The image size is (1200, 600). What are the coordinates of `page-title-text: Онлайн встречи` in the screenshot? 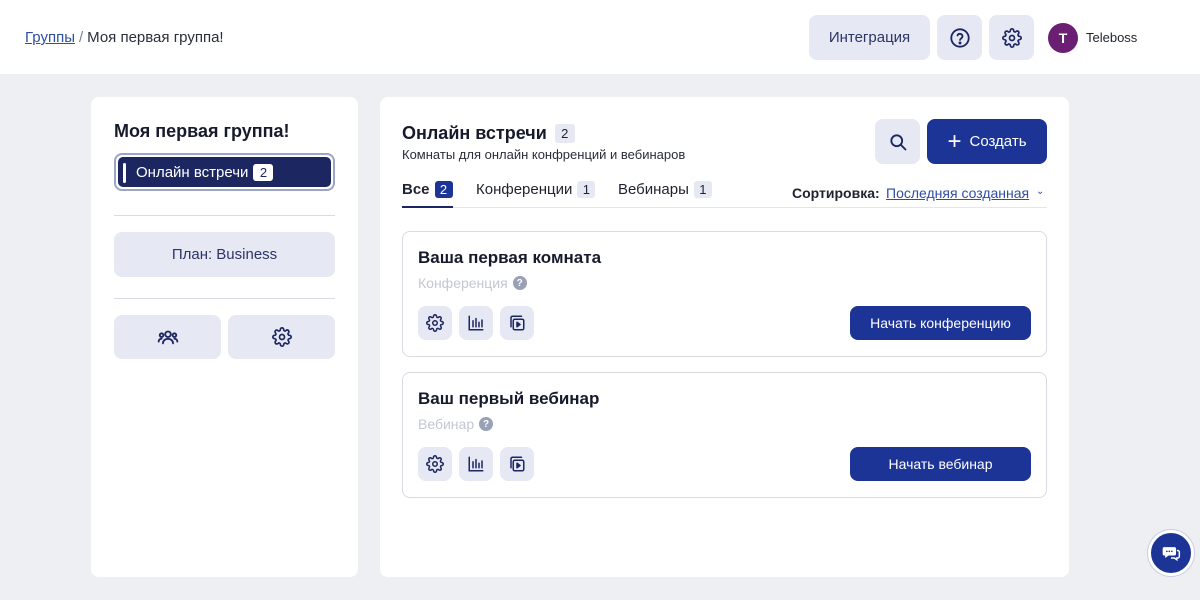 It's located at (474, 133).